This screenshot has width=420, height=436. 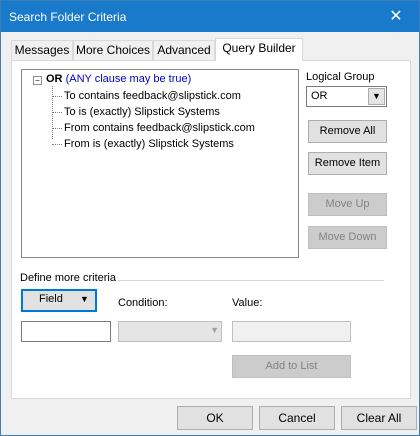 I want to click on tree-item-label: To contains feedback@slipstick.com, so click(x=152, y=96).